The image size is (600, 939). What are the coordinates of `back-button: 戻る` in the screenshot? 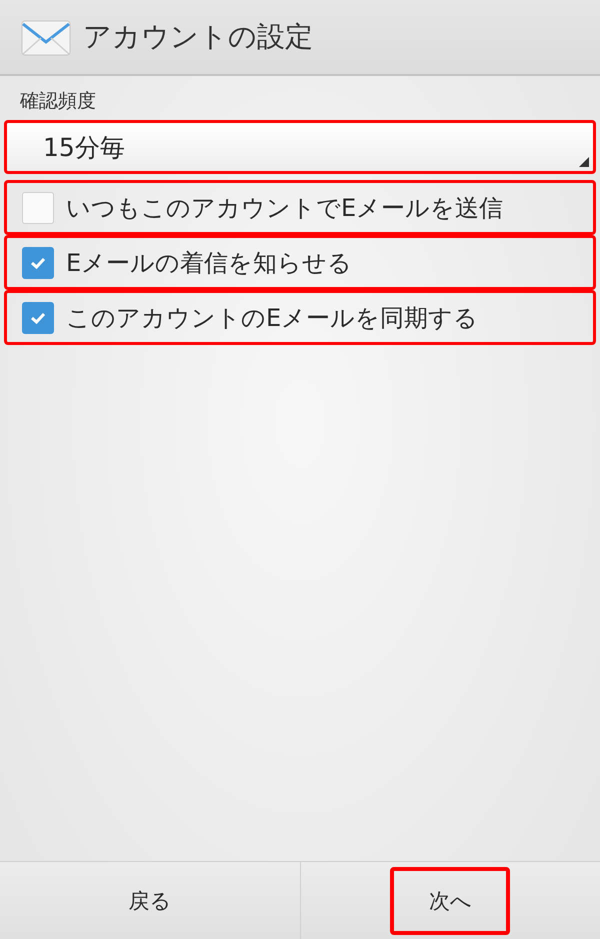 It's located at (150, 900).